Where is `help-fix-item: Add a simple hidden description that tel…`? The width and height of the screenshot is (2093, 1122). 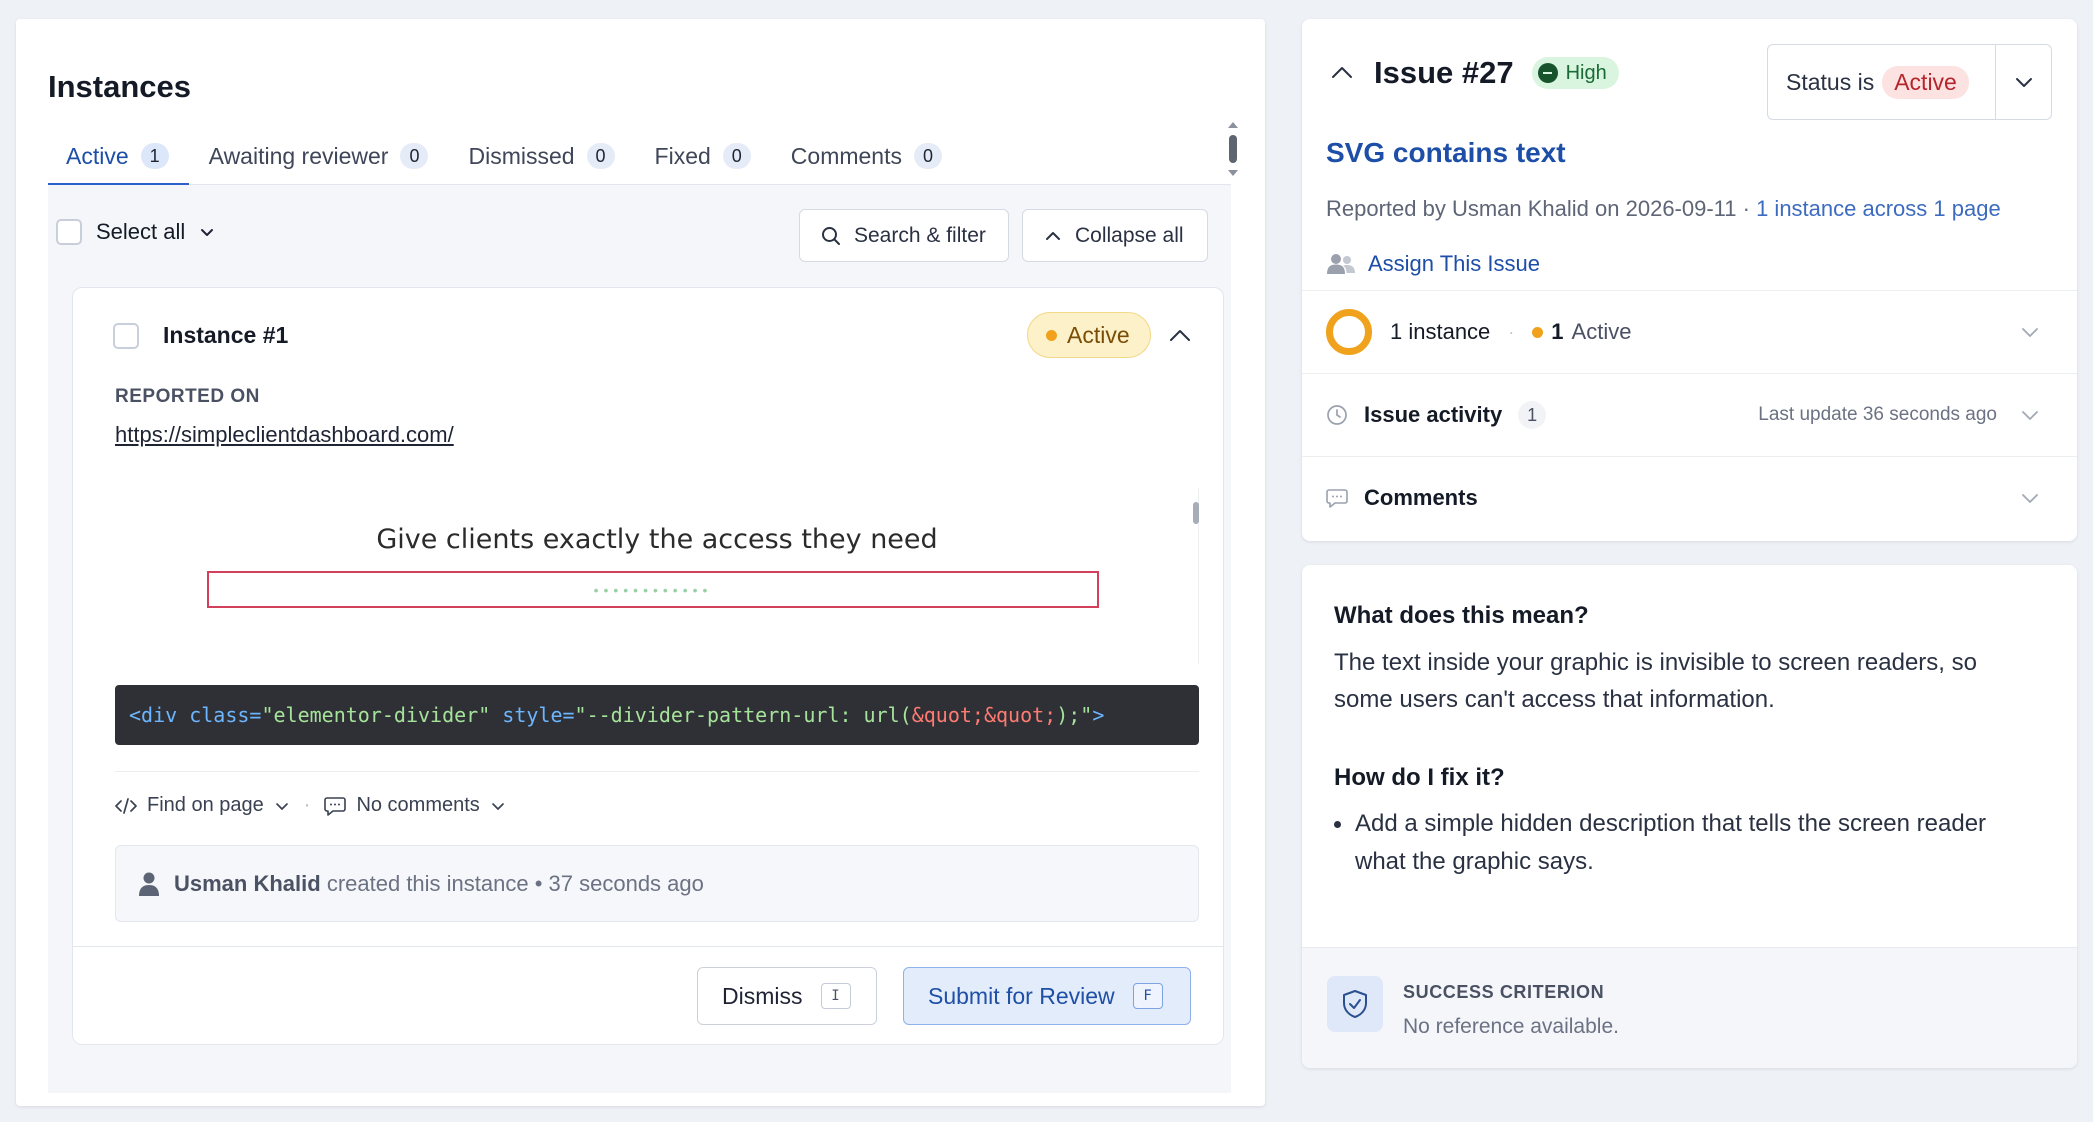 help-fix-item: Add a simple hidden description that tel… is located at coordinates (1671, 842).